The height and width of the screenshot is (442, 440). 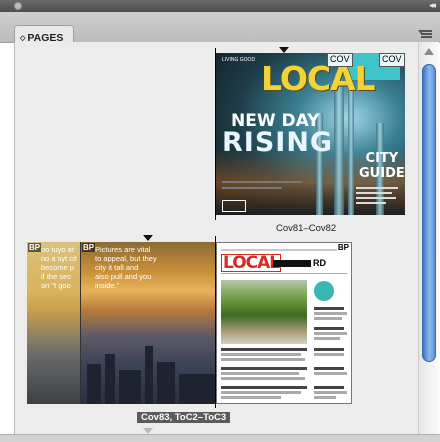 What do you see at coordinates (429, 51) in the screenshot?
I see `scroll-up-arrow-icon` at bounding box center [429, 51].